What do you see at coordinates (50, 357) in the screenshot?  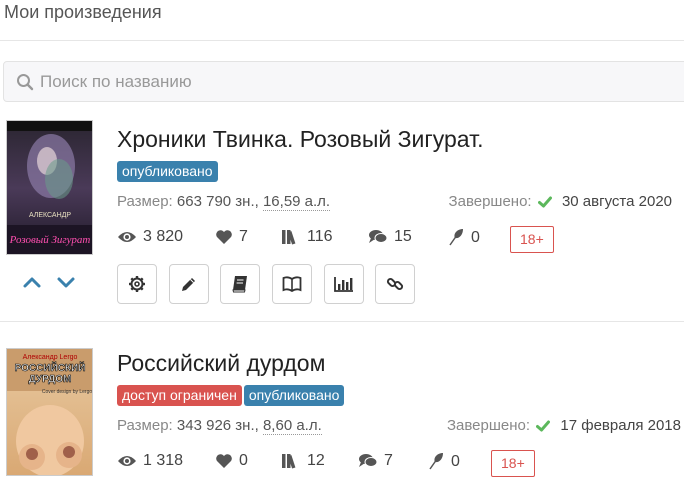 I see `cover-author: Александр Lergo` at bounding box center [50, 357].